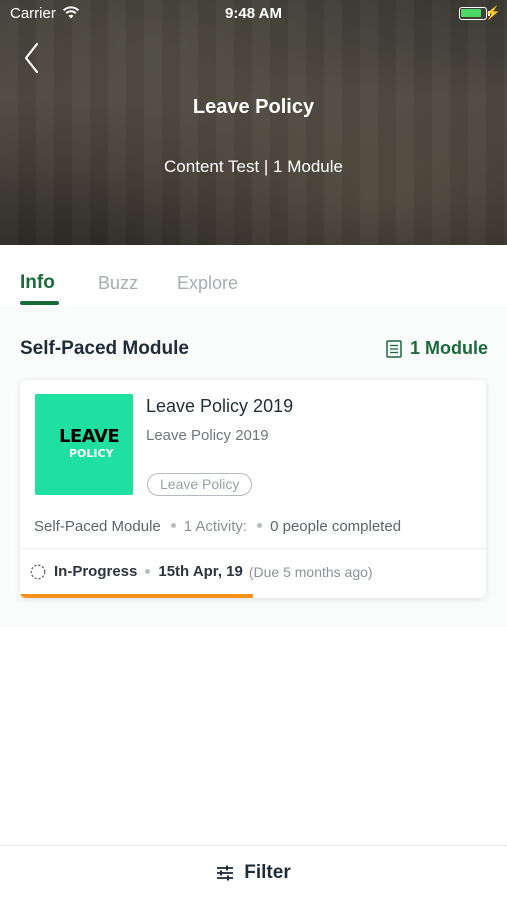  I want to click on card-divider, so click(253, 548).